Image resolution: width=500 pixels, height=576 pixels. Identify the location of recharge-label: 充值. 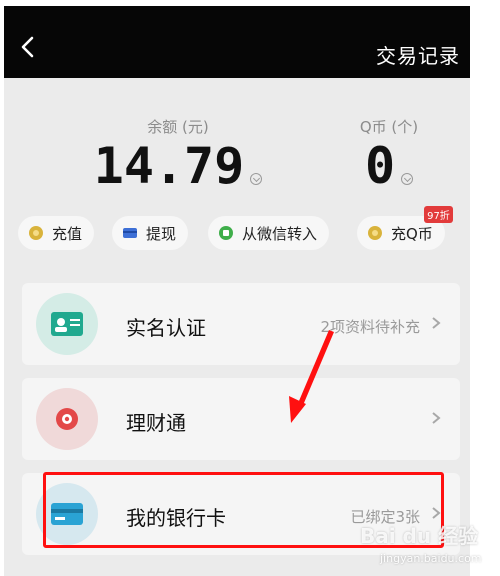
(67, 233).